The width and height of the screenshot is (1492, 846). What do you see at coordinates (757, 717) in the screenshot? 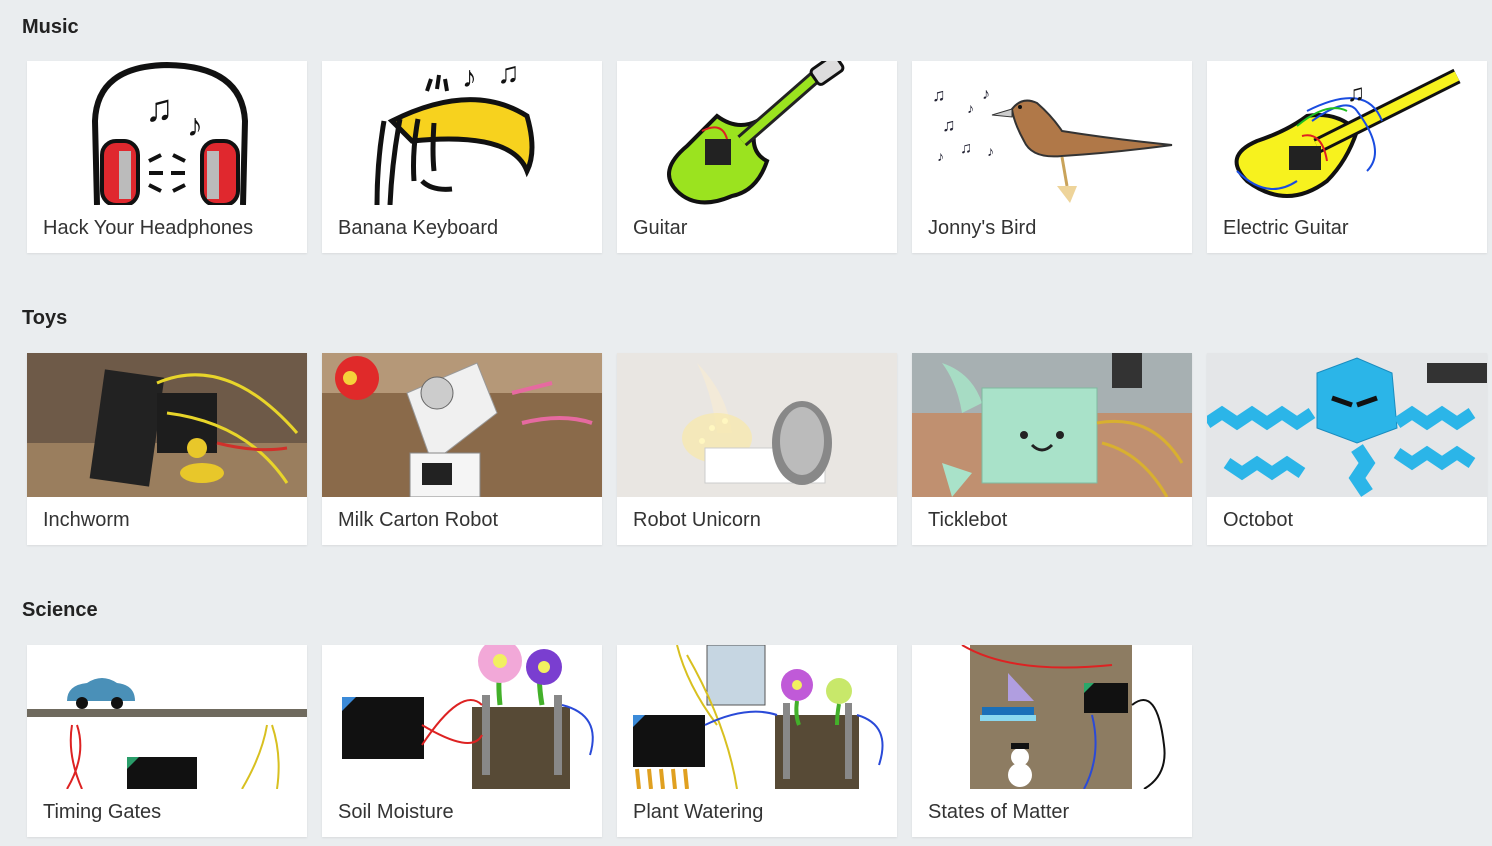
I see `plant-watering-illustration` at bounding box center [757, 717].